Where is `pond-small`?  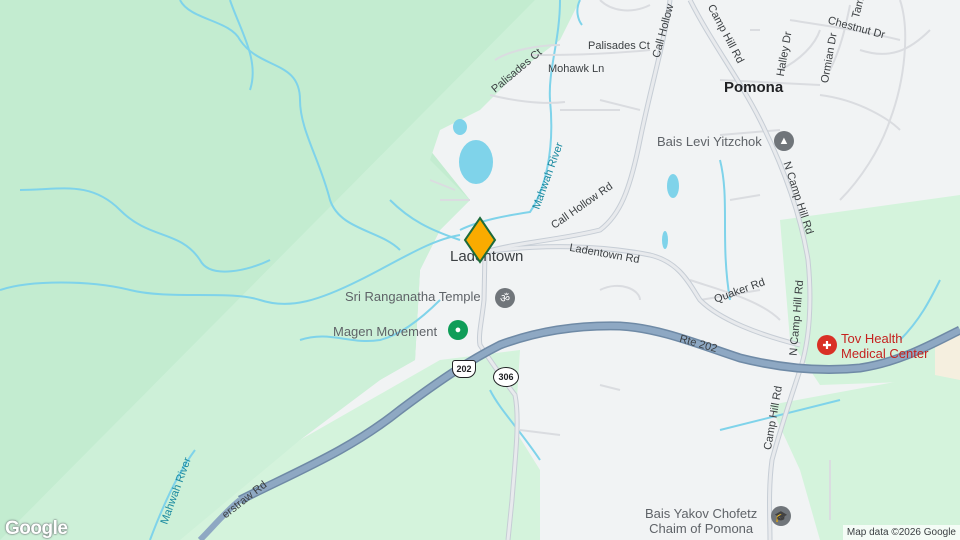
pond-small is located at coordinates (460, 127).